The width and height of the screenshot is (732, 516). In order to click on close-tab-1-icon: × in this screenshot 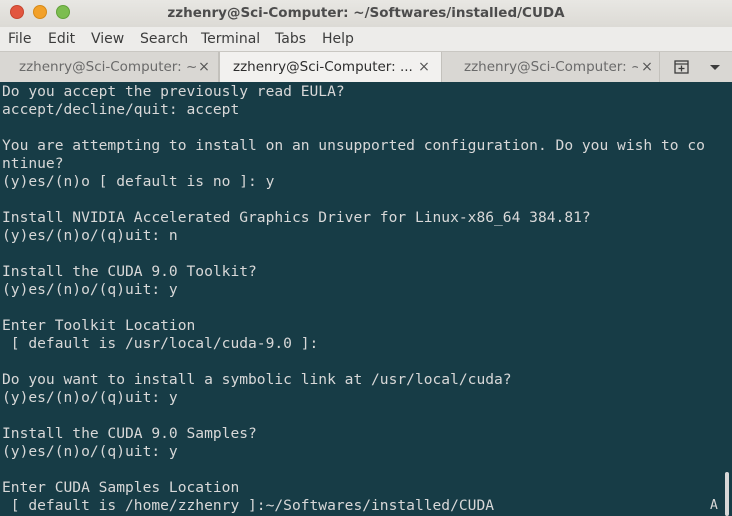, I will do `click(204, 67)`.